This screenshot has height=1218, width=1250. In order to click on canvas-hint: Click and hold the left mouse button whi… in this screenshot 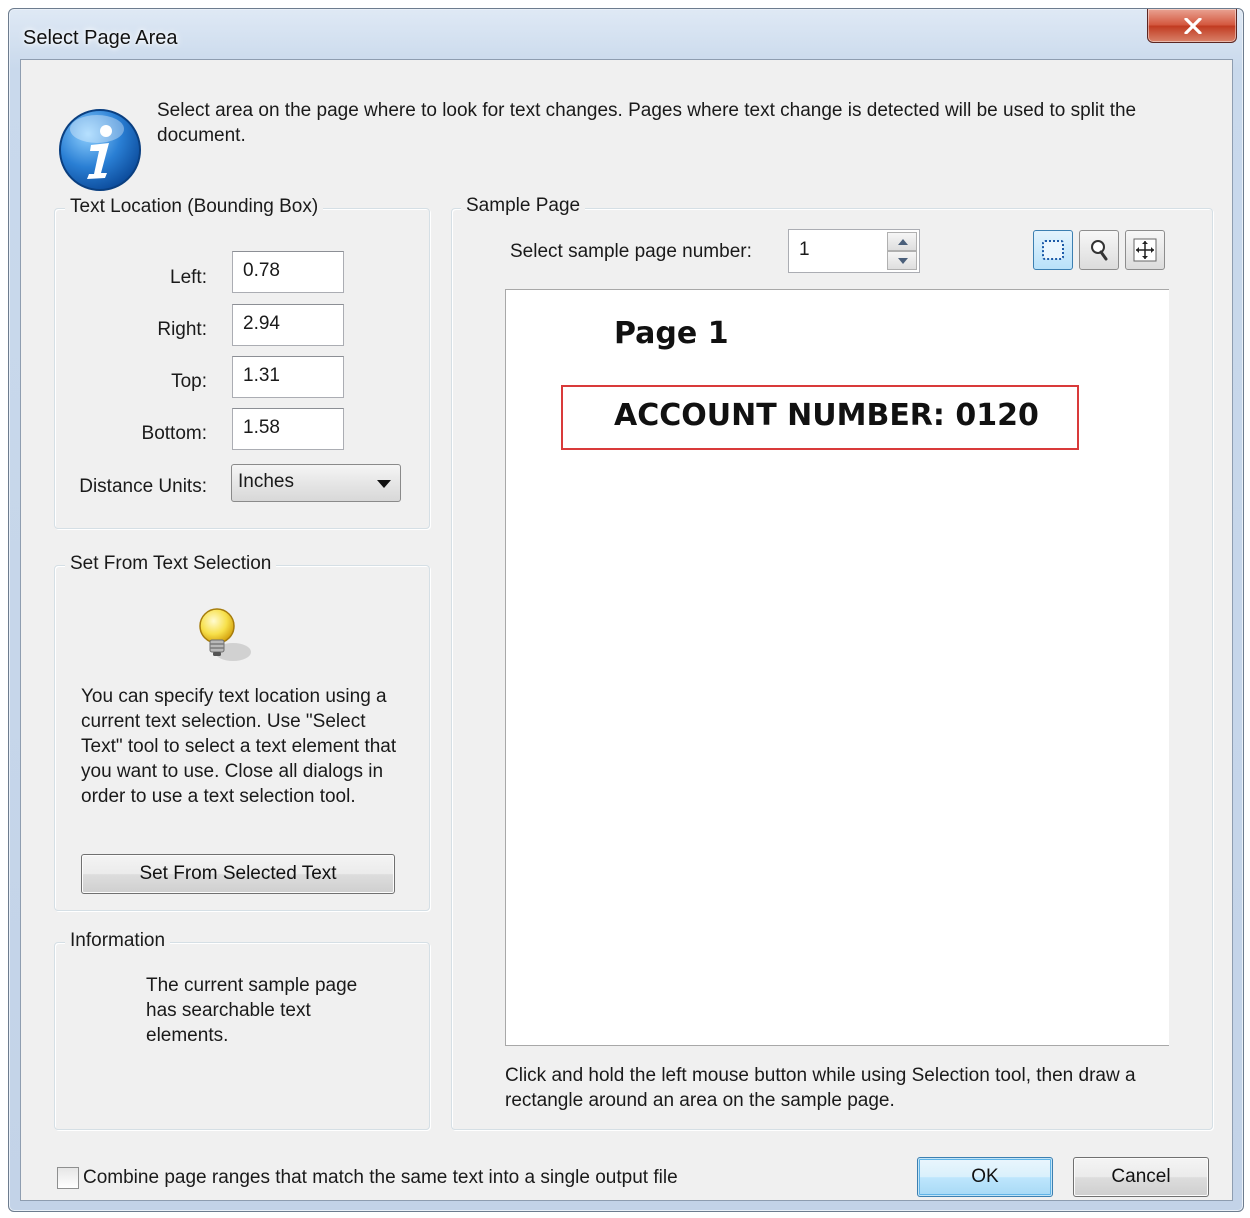, I will do `click(820, 1088)`.